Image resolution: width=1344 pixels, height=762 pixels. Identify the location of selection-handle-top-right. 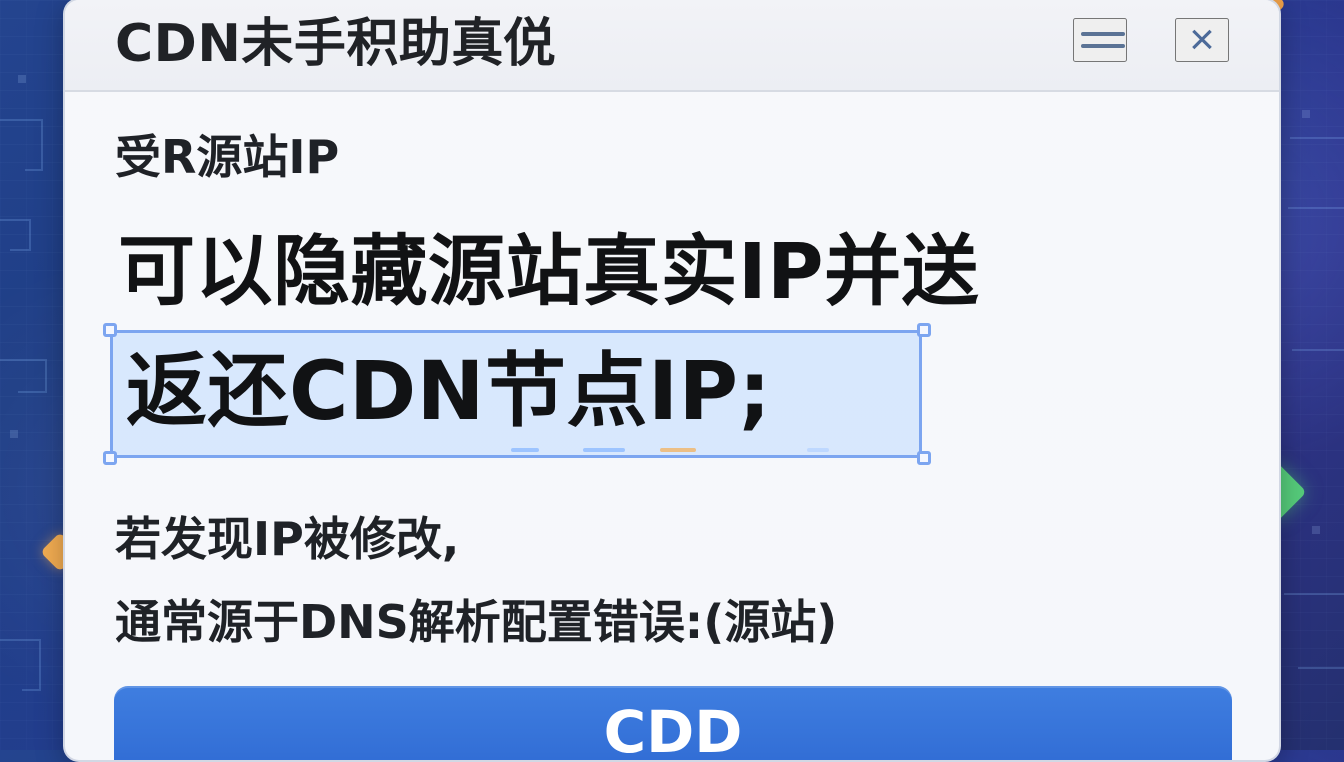
(924, 330).